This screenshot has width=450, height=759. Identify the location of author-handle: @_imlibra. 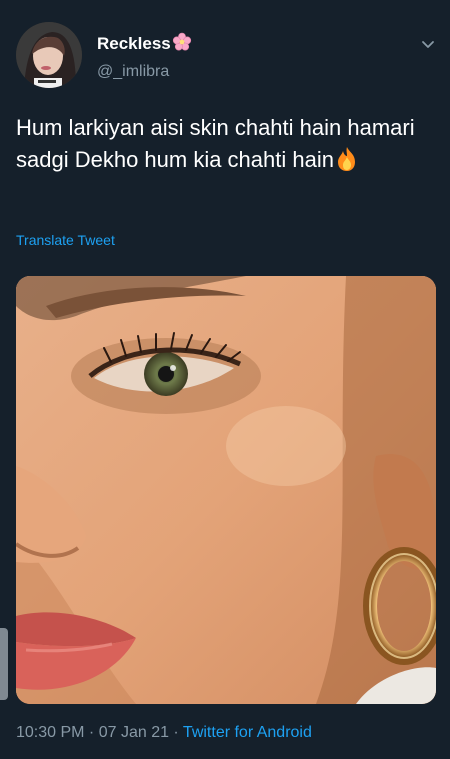
(133, 72).